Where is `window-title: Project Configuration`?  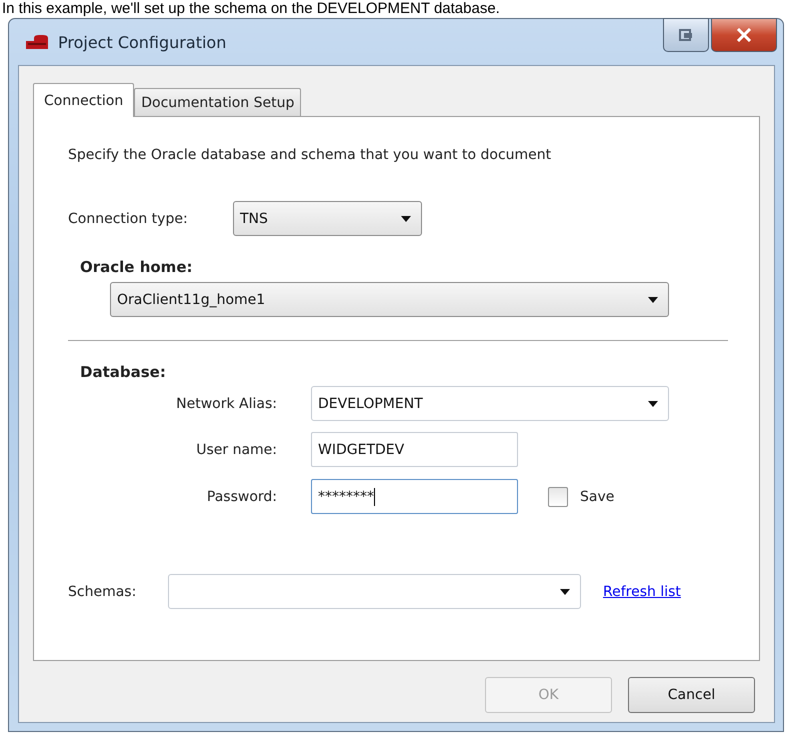 window-title: Project Configuration is located at coordinates (142, 42).